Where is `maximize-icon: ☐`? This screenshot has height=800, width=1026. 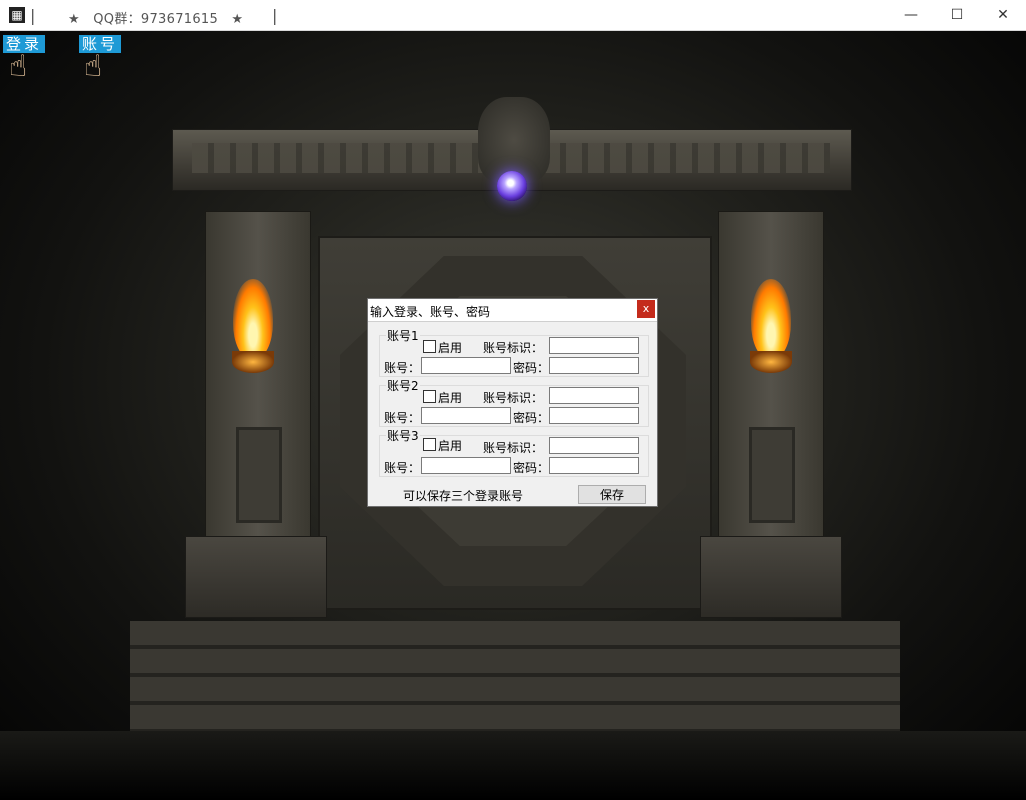 maximize-icon: ☐ is located at coordinates (957, 15).